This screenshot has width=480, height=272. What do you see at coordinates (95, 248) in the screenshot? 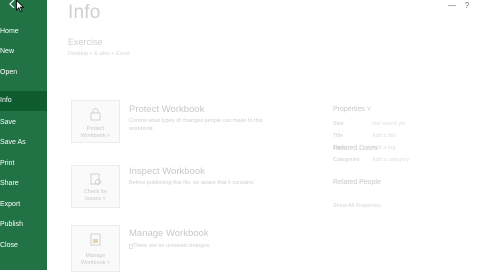
I see `manage-workbook-button: Manage Workbook ˅` at bounding box center [95, 248].